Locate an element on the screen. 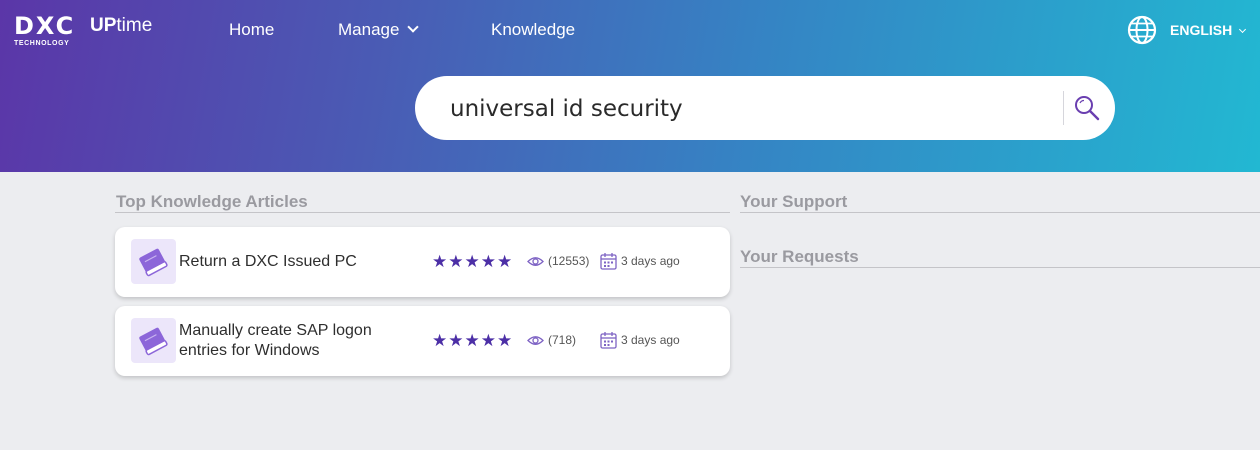 The height and width of the screenshot is (450, 1260). product-name: UPtime is located at coordinates (121, 26).